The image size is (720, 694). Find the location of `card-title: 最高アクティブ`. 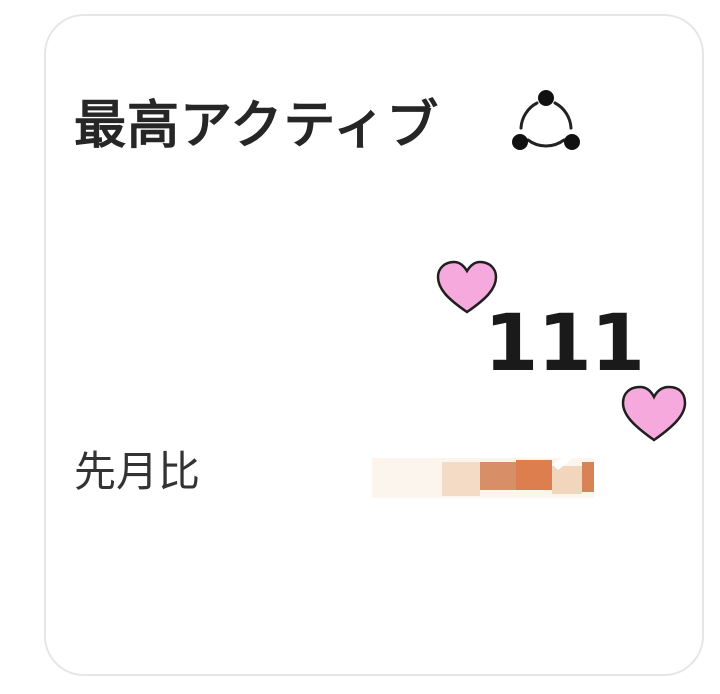

card-title: 最高アクティブ is located at coordinates (257, 126).